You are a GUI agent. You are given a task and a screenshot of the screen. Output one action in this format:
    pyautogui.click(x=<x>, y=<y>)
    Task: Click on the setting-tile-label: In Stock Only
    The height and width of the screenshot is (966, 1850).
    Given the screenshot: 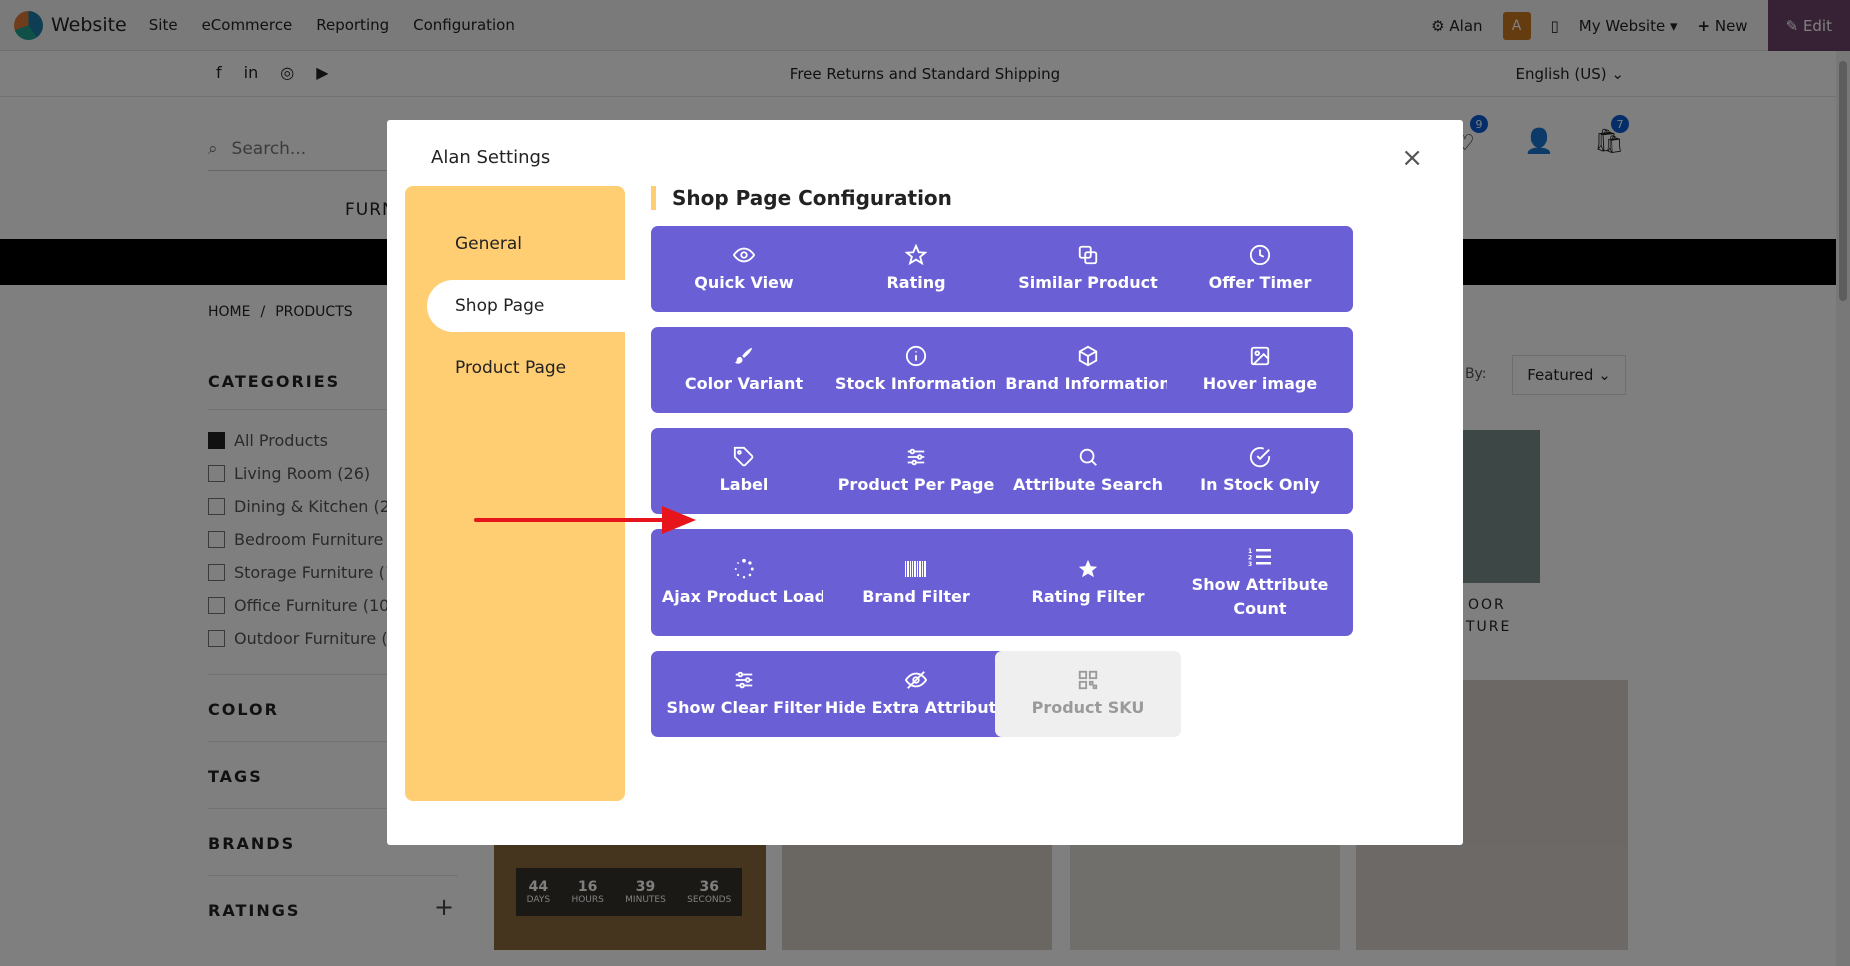 What is the action you would take?
    pyautogui.click(x=1260, y=485)
    